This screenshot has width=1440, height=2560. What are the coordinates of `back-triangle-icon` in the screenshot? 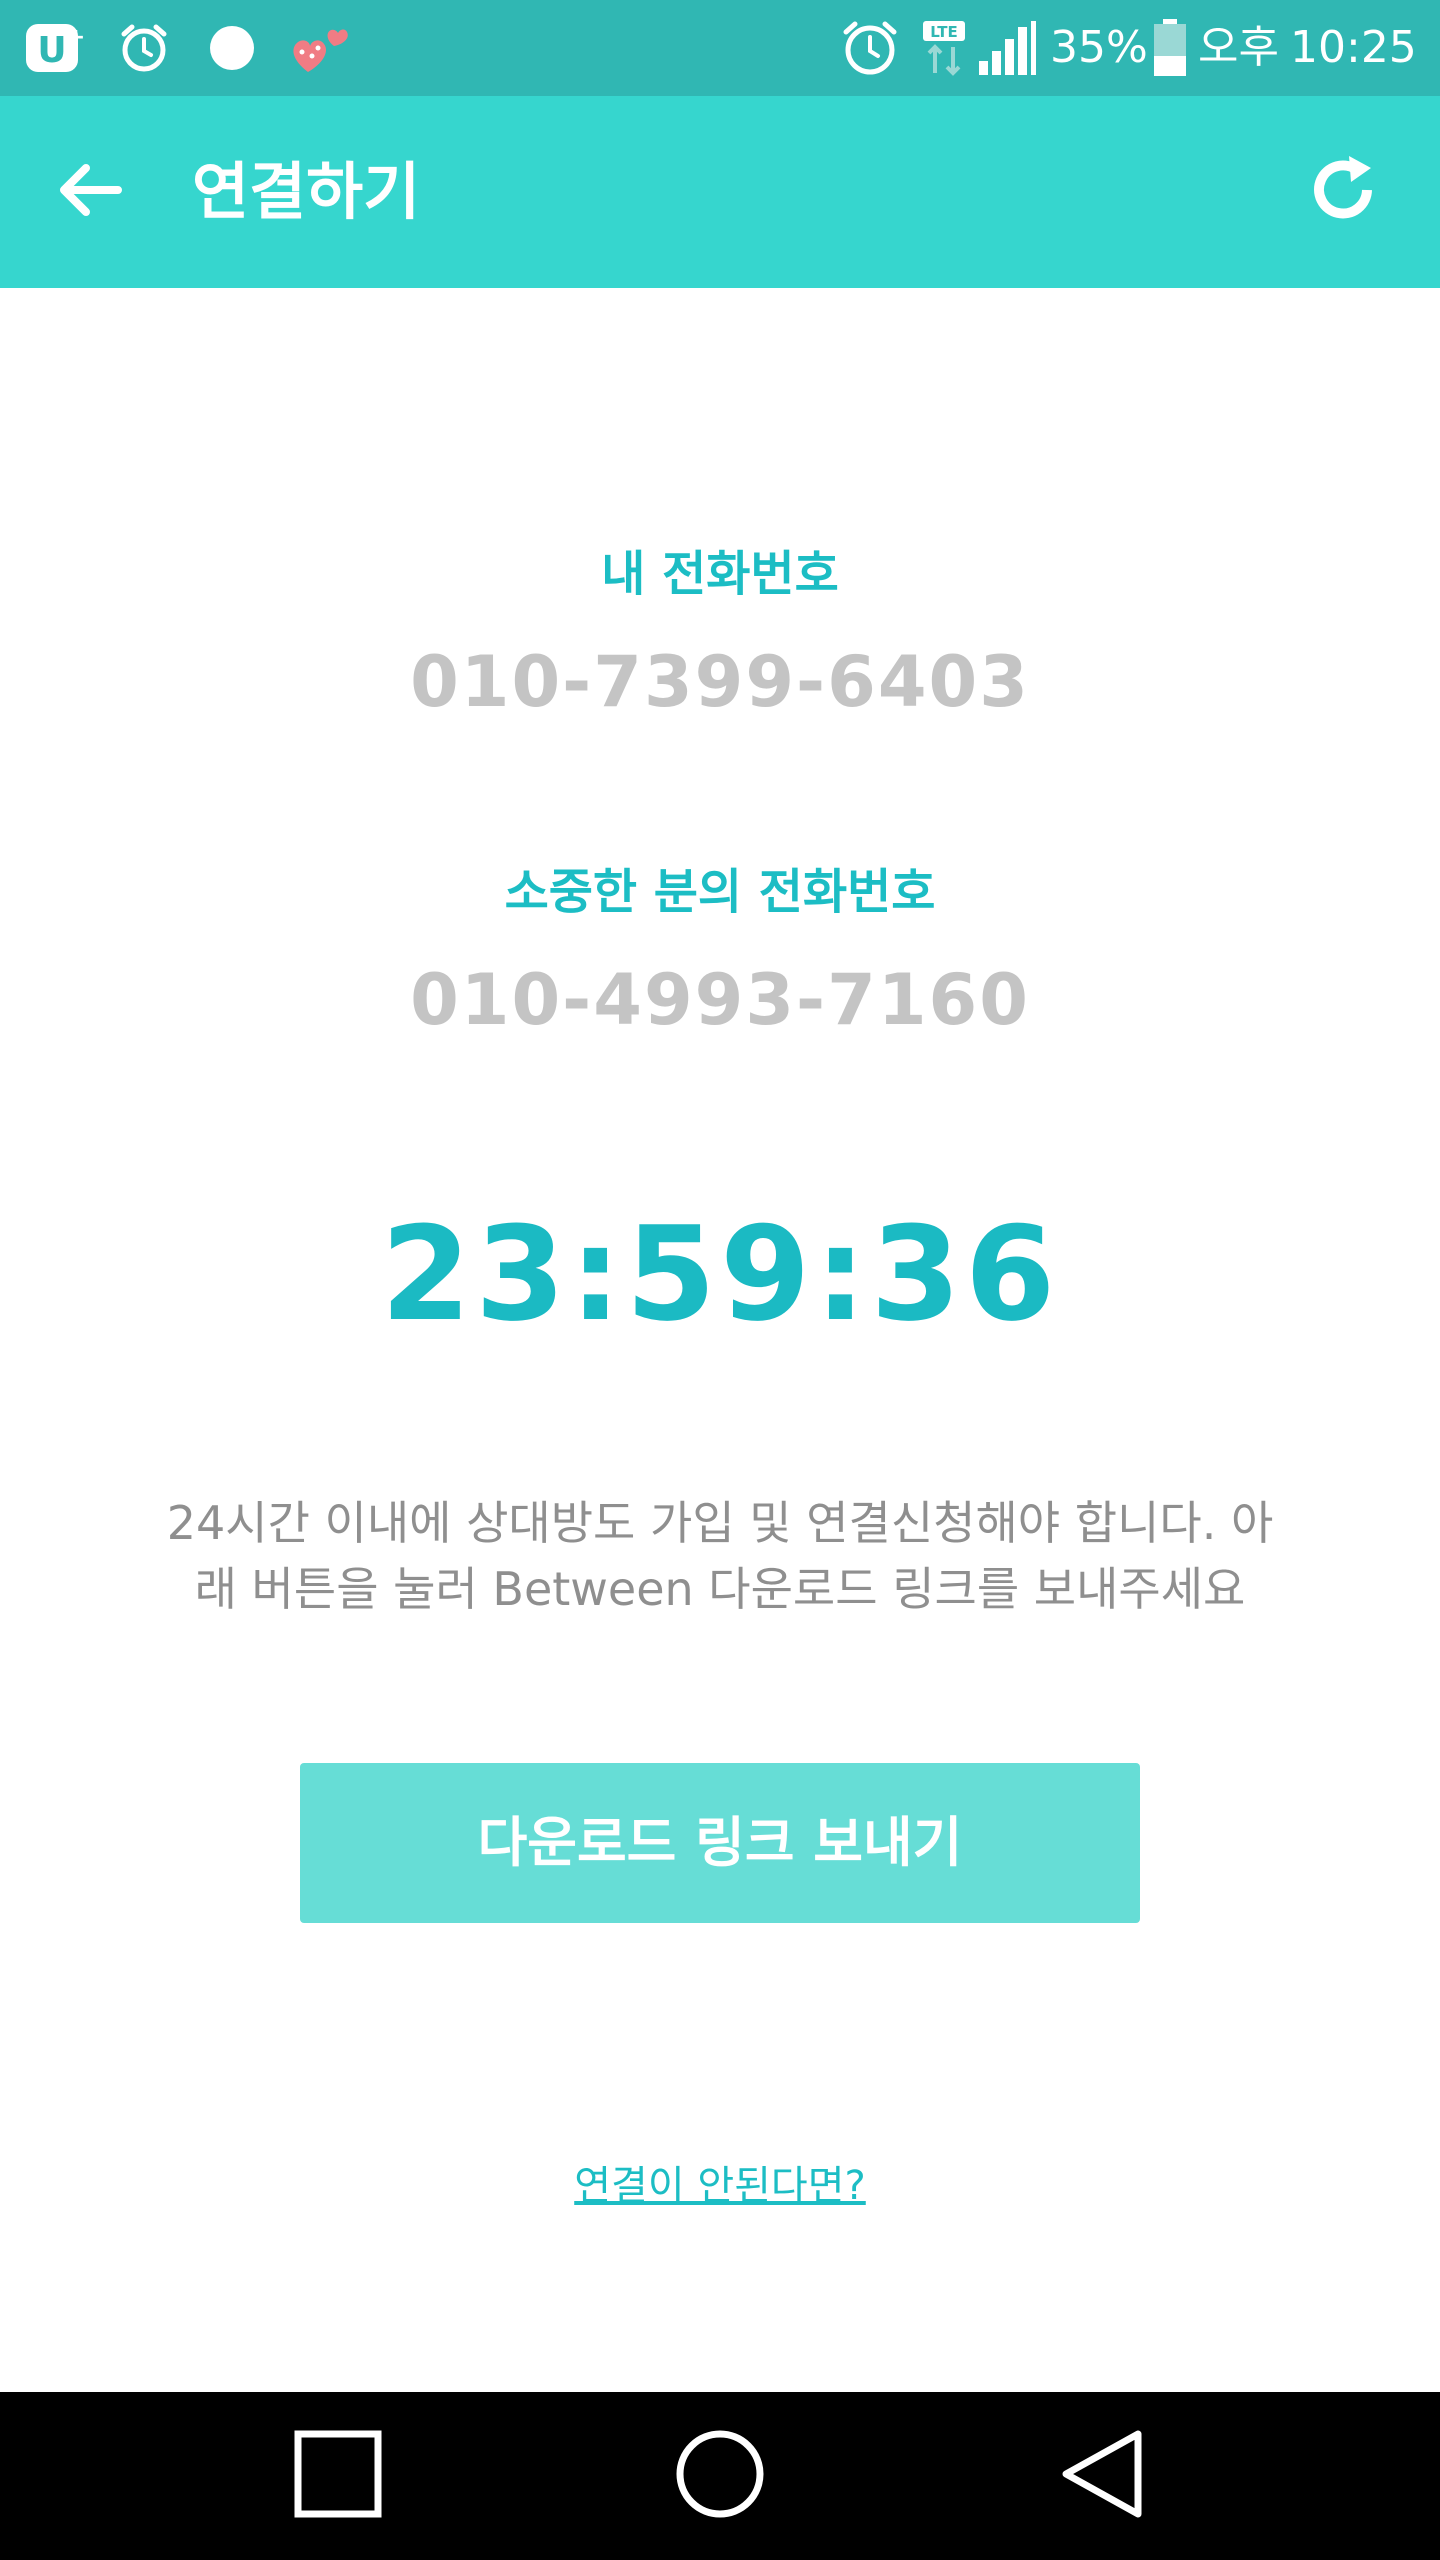 It's located at (1102, 2476).